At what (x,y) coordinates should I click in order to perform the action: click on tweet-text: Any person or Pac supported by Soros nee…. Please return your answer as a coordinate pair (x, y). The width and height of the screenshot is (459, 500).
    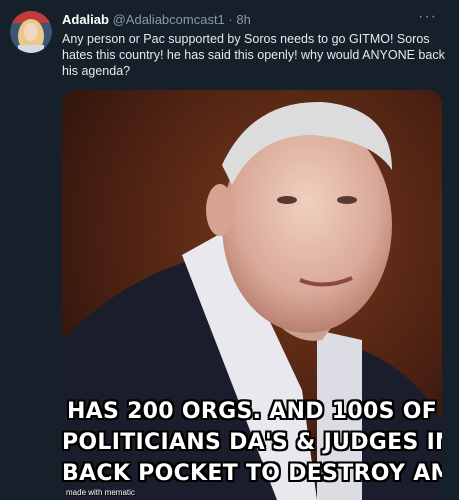
    Looking at the image, I should click on (253, 55).